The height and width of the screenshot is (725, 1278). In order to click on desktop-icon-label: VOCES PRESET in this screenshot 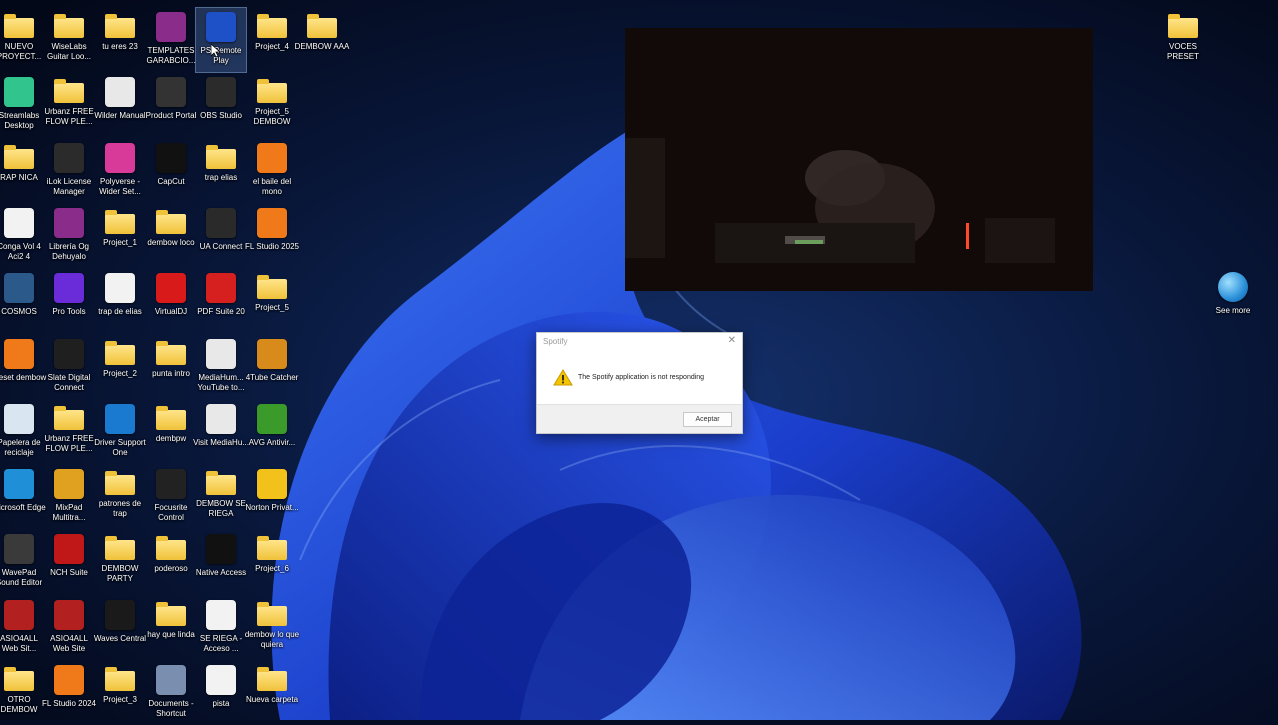, I will do `click(1182, 51)`.